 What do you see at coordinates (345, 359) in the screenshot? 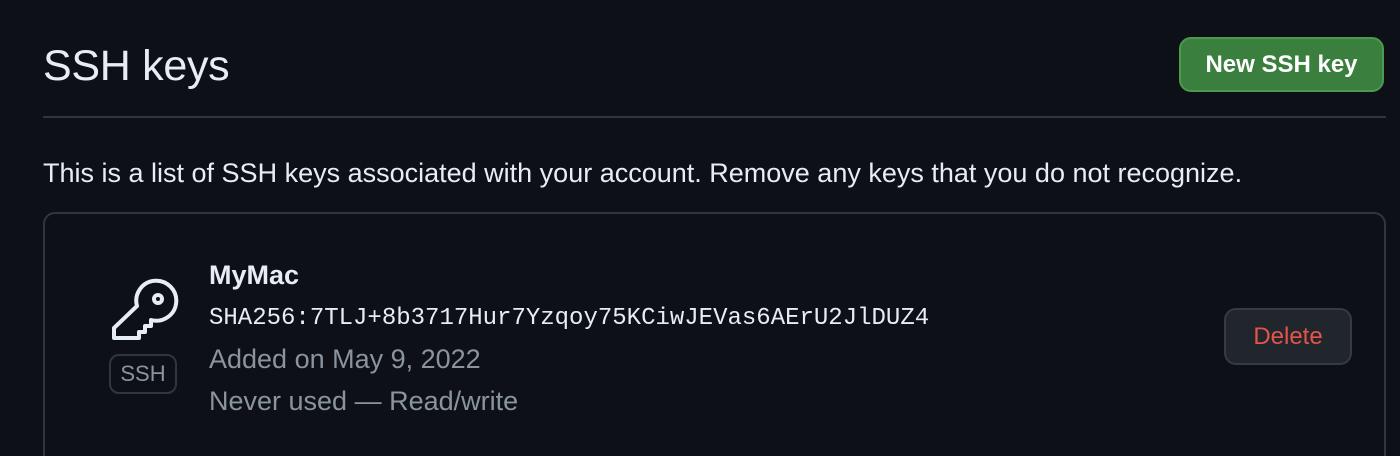
I see `key-added-date: Added on May 9, 2022` at bounding box center [345, 359].